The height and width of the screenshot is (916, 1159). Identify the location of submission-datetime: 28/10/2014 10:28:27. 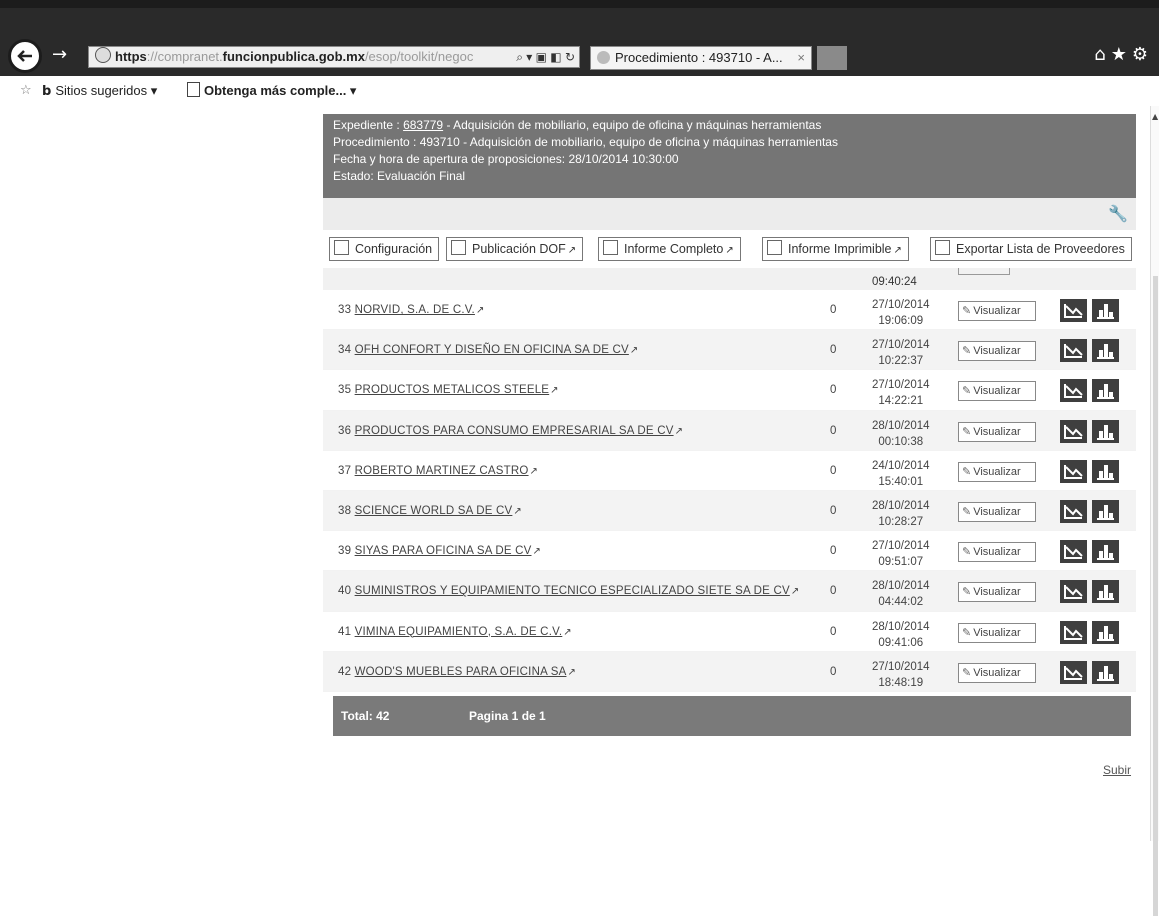
(901, 514).